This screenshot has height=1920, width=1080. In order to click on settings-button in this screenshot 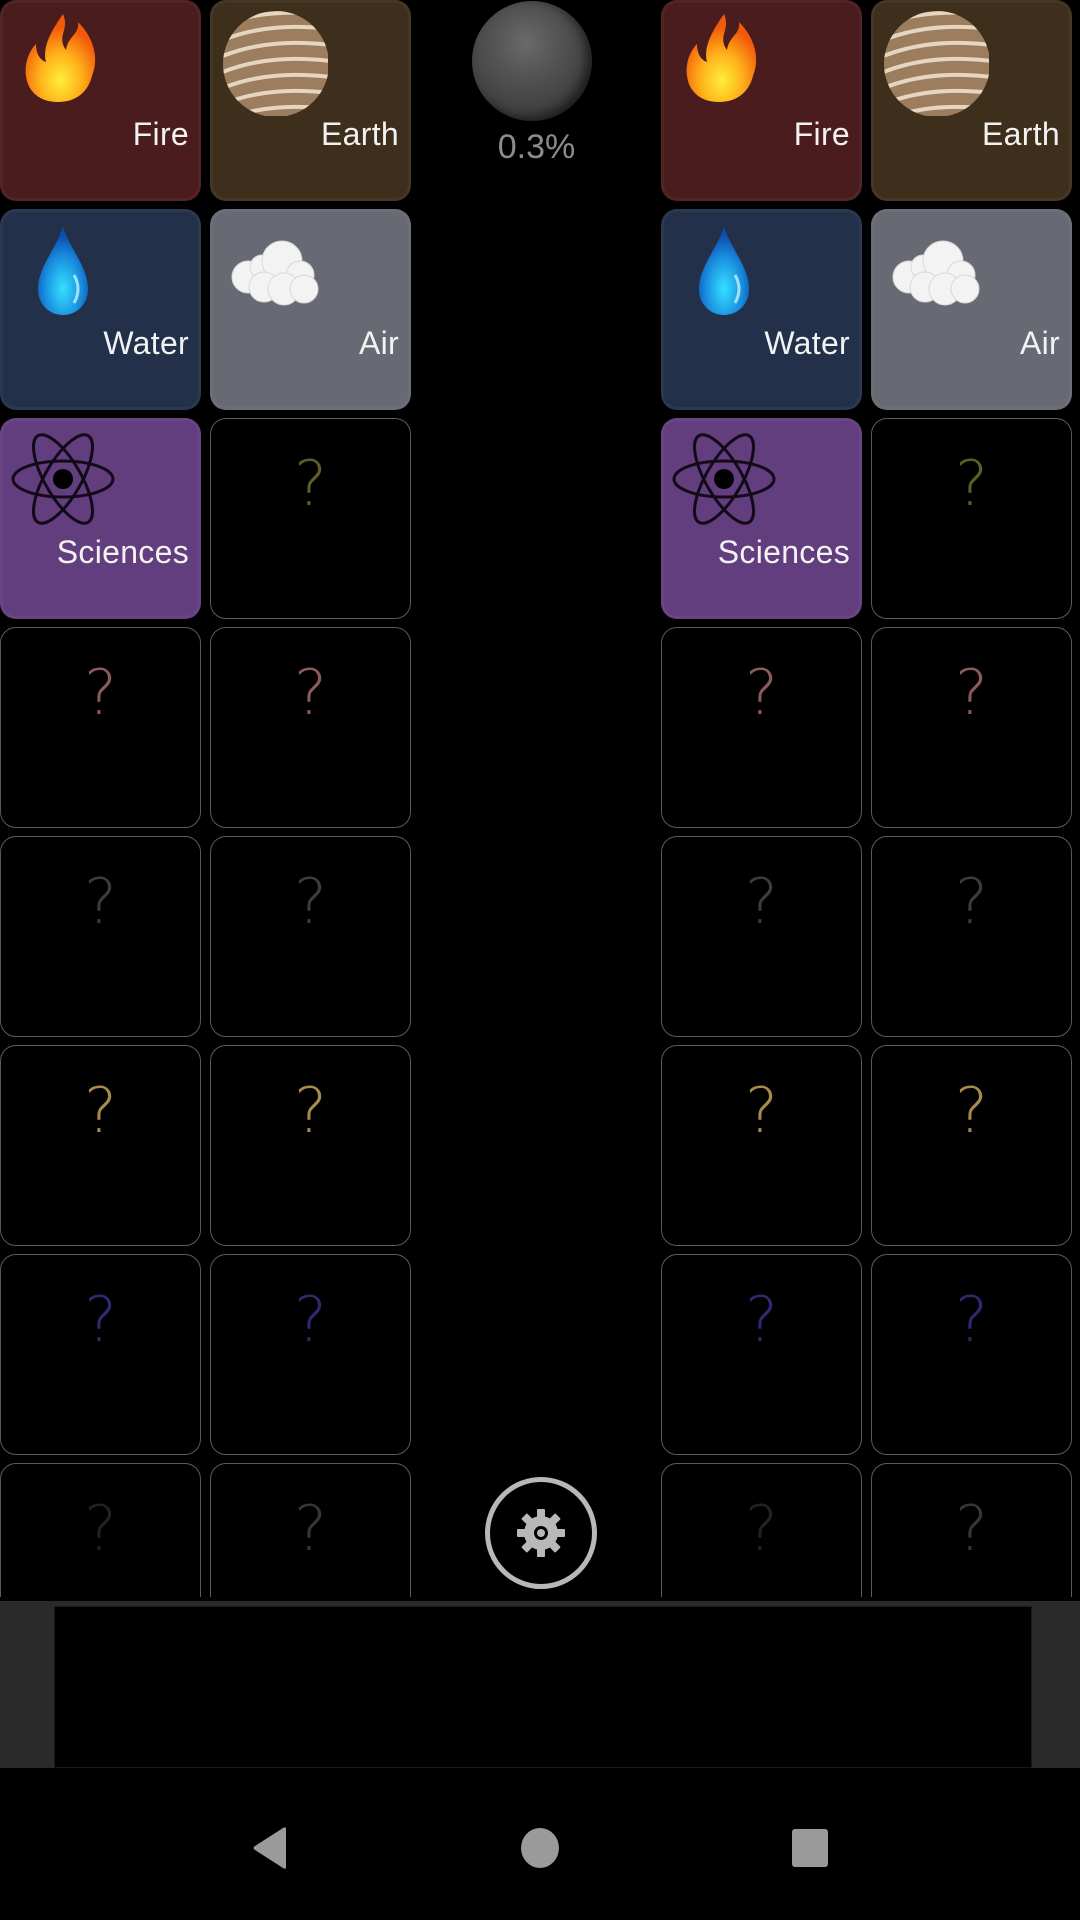, I will do `click(541, 1533)`.